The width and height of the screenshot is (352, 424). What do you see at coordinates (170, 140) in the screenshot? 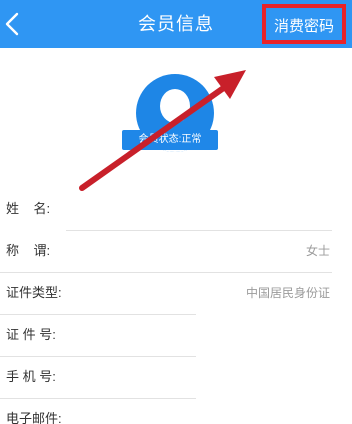
I see `member-status-badge: 会员状态:正常` at bounding box center [170, 140].